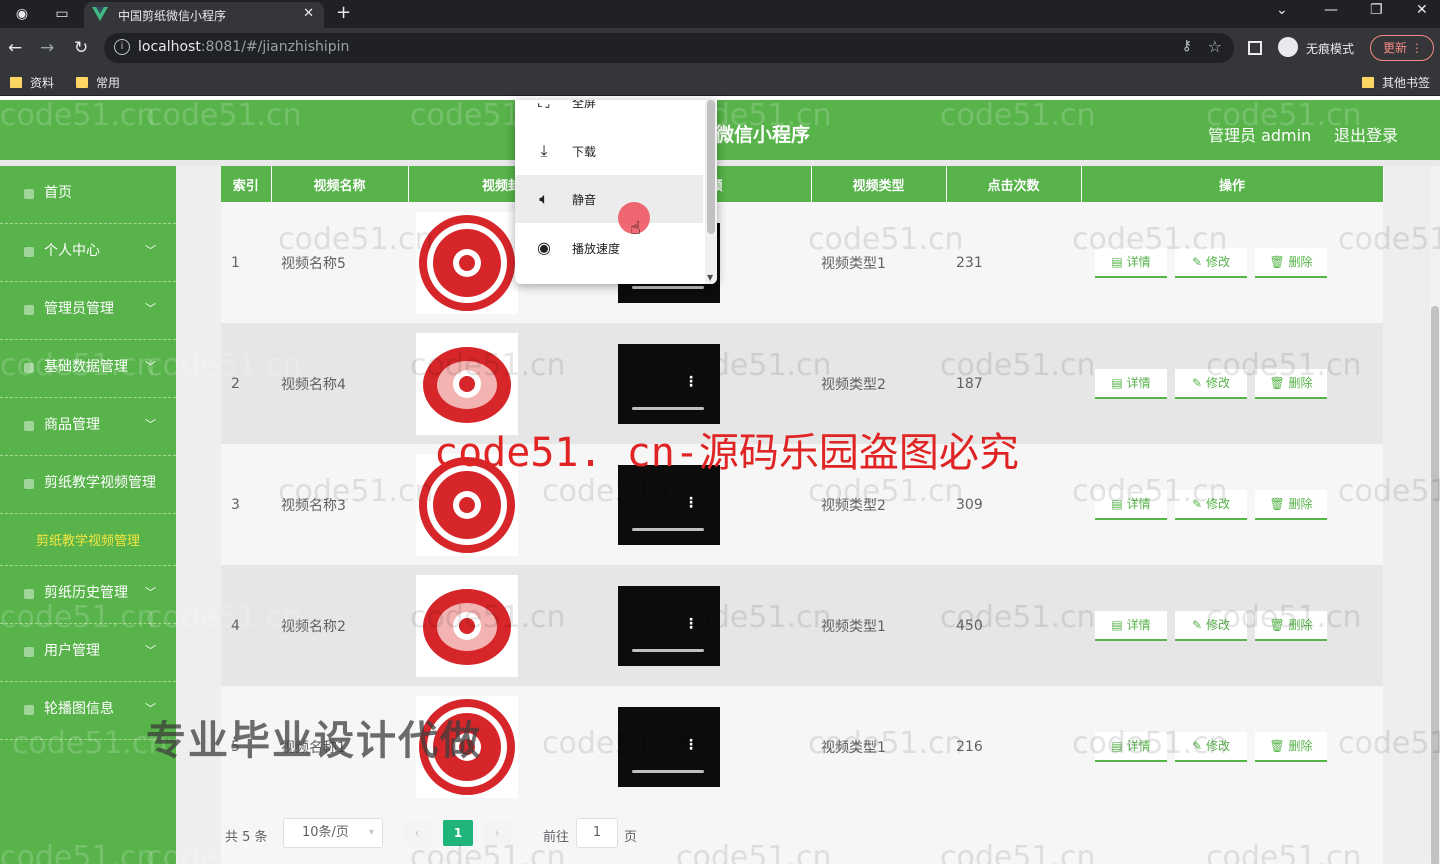 Image resolution: width=1440 pixels, height=864 pixels. What do you see at coordinates (669, 48) in the screenshot?
I see `address-input: i localhost:8081/#/jianzhishipin ⚷ ☆` at bounding box center [669, 48].